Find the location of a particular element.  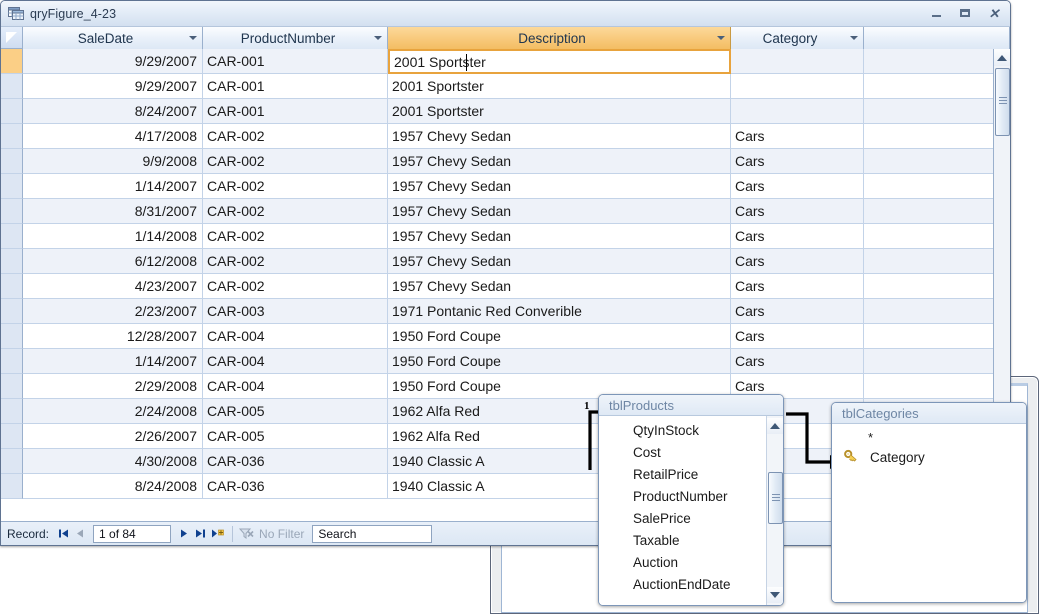

table-row: 12/28/2007 CAR-004 1950 Ford Coupe Cars is located at coordinates (505, 336).